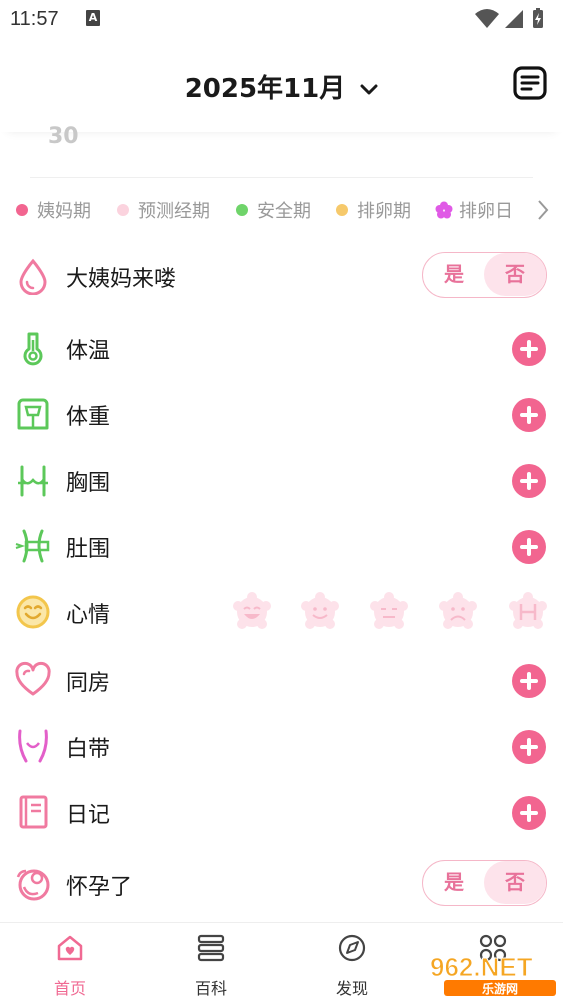 This screenshot has width=563, height=1003. I want to click on legend-label: 安全期, so click(284, 211).